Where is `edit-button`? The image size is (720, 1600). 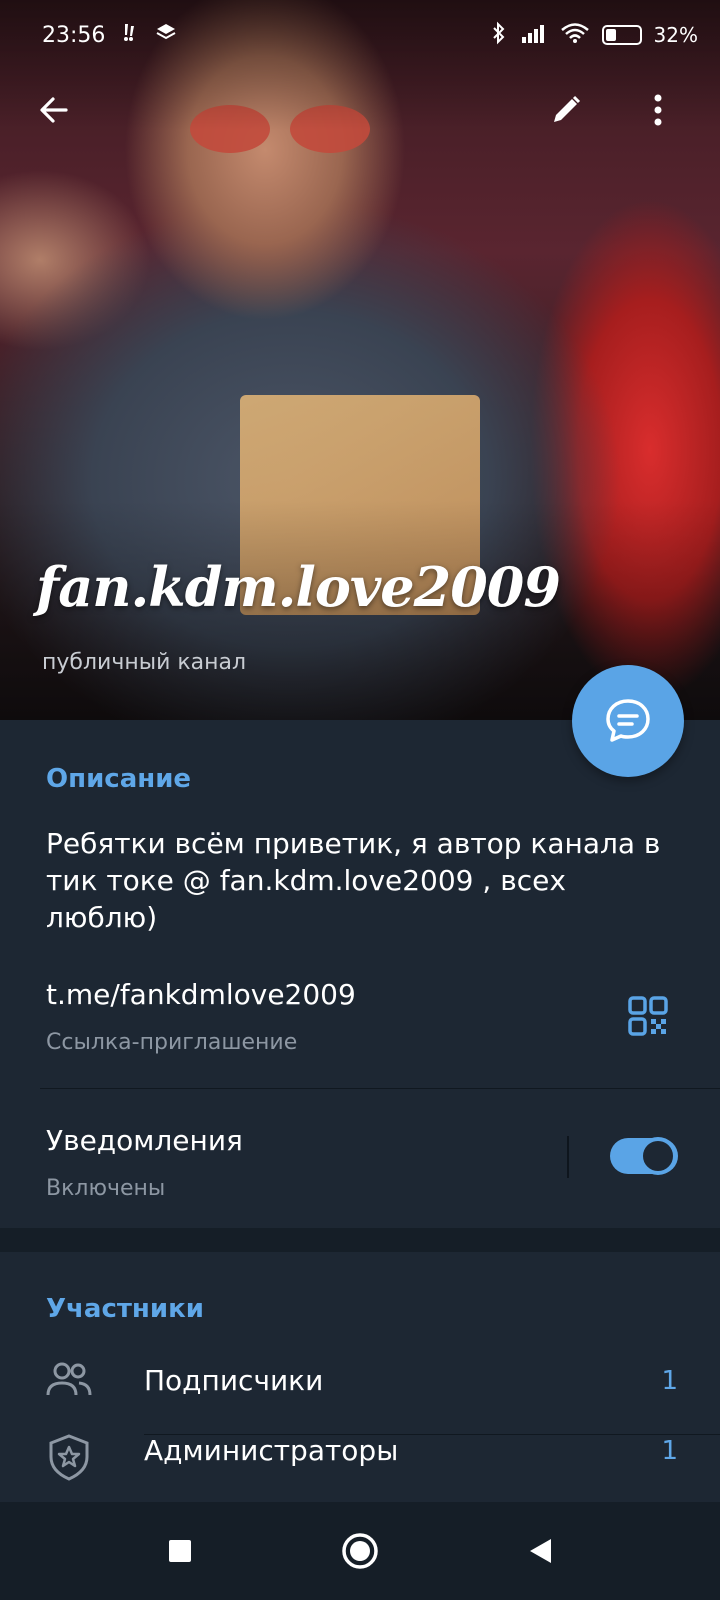 edit-button is located at coordinates (566, 110).